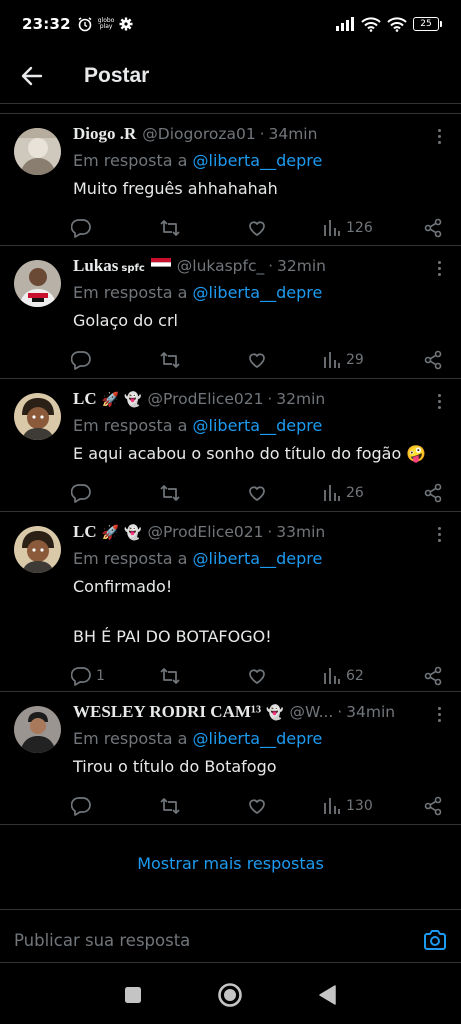  I want to click on tweet-text: Tirou o título do Botafogo, so click(175, 766).